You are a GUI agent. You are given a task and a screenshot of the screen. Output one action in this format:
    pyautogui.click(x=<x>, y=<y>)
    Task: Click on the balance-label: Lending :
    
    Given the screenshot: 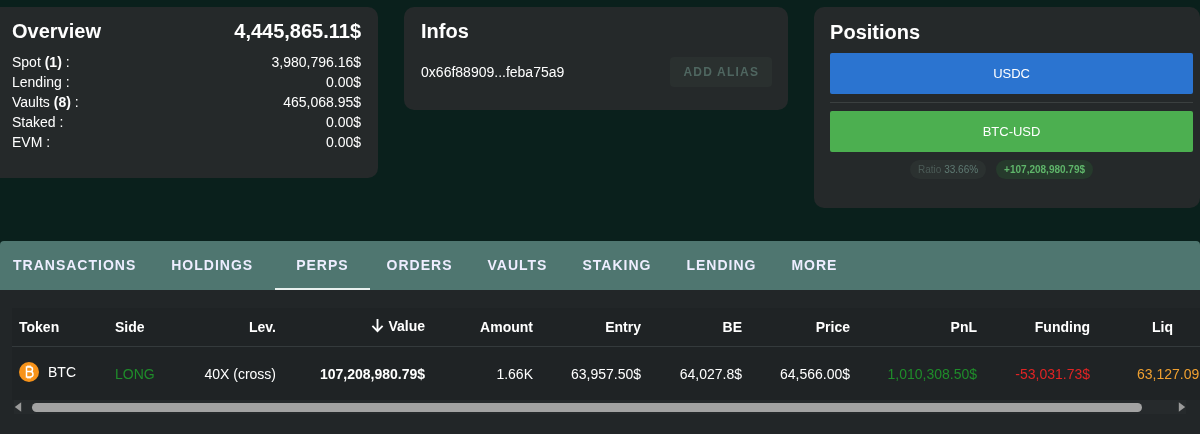 What is the action you would take?
    pyautogui.click(x=41, y=82)
    